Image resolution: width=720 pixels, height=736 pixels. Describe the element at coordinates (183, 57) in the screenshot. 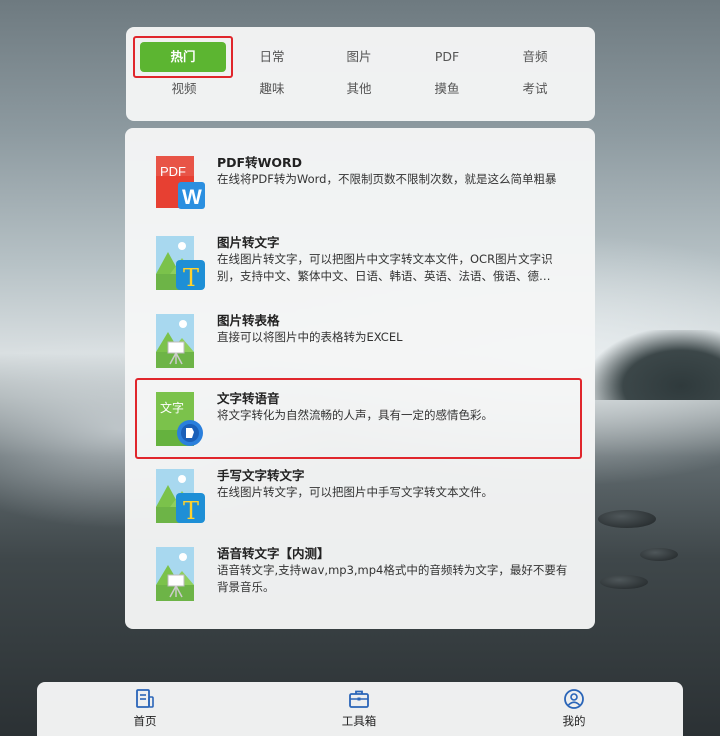

I see `tab-hot: 热门` at that location.